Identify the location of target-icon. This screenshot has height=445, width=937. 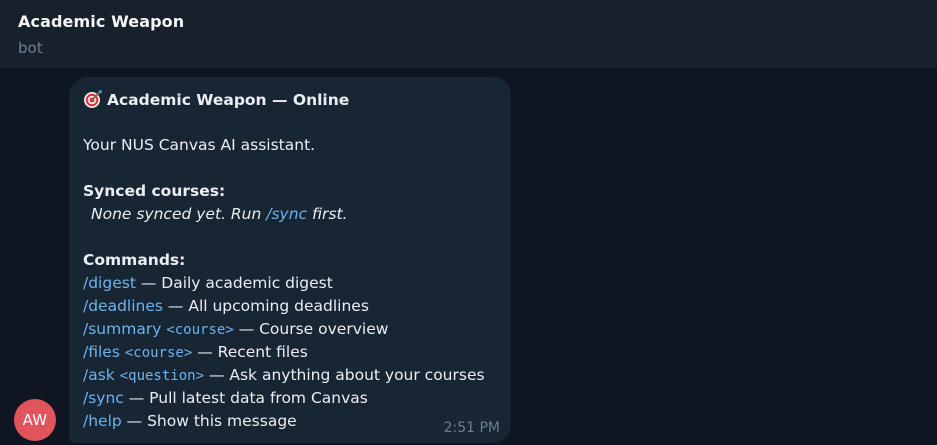
(93, 99).